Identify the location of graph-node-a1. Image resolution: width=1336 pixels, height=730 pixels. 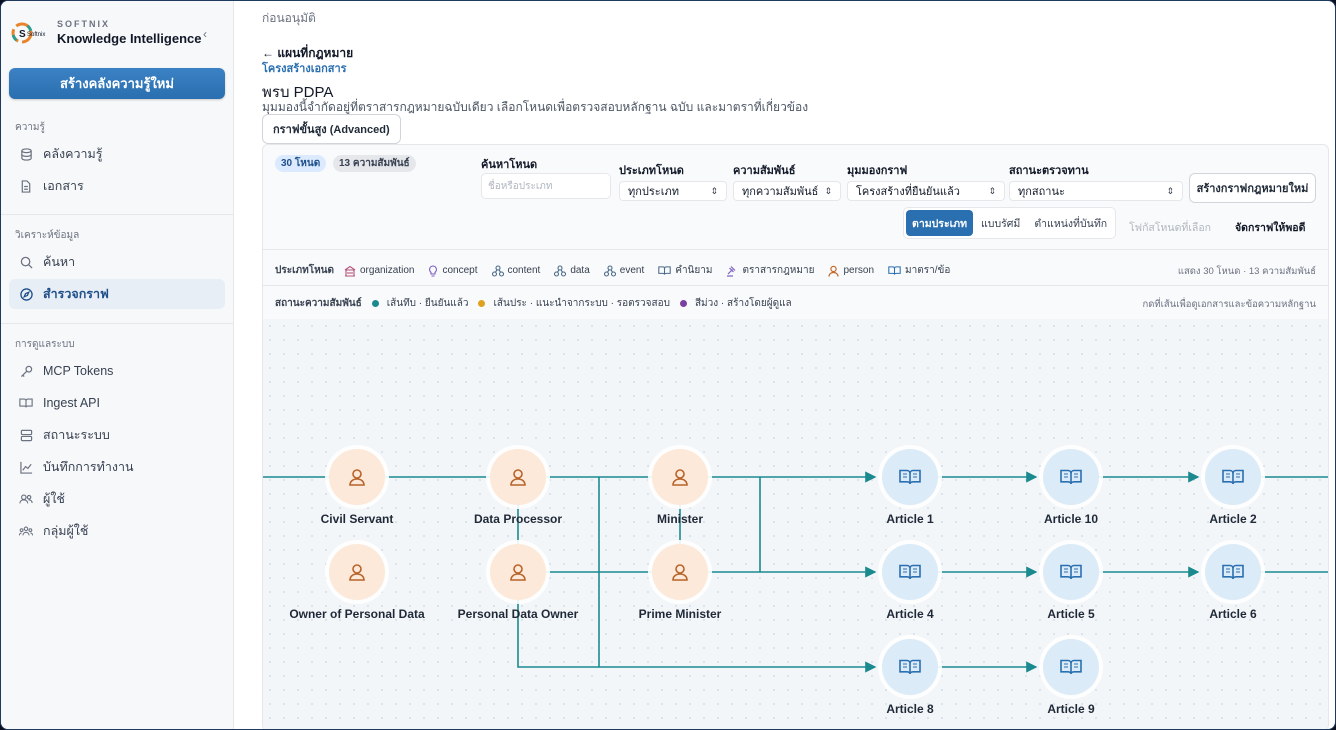
(910, 477).